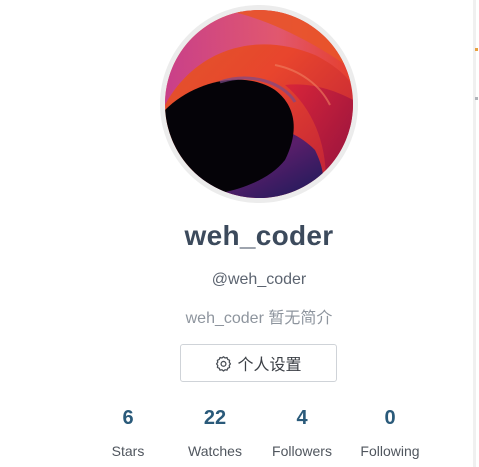  I want to click on stat-stars-label: Stars, so click(128, 451).